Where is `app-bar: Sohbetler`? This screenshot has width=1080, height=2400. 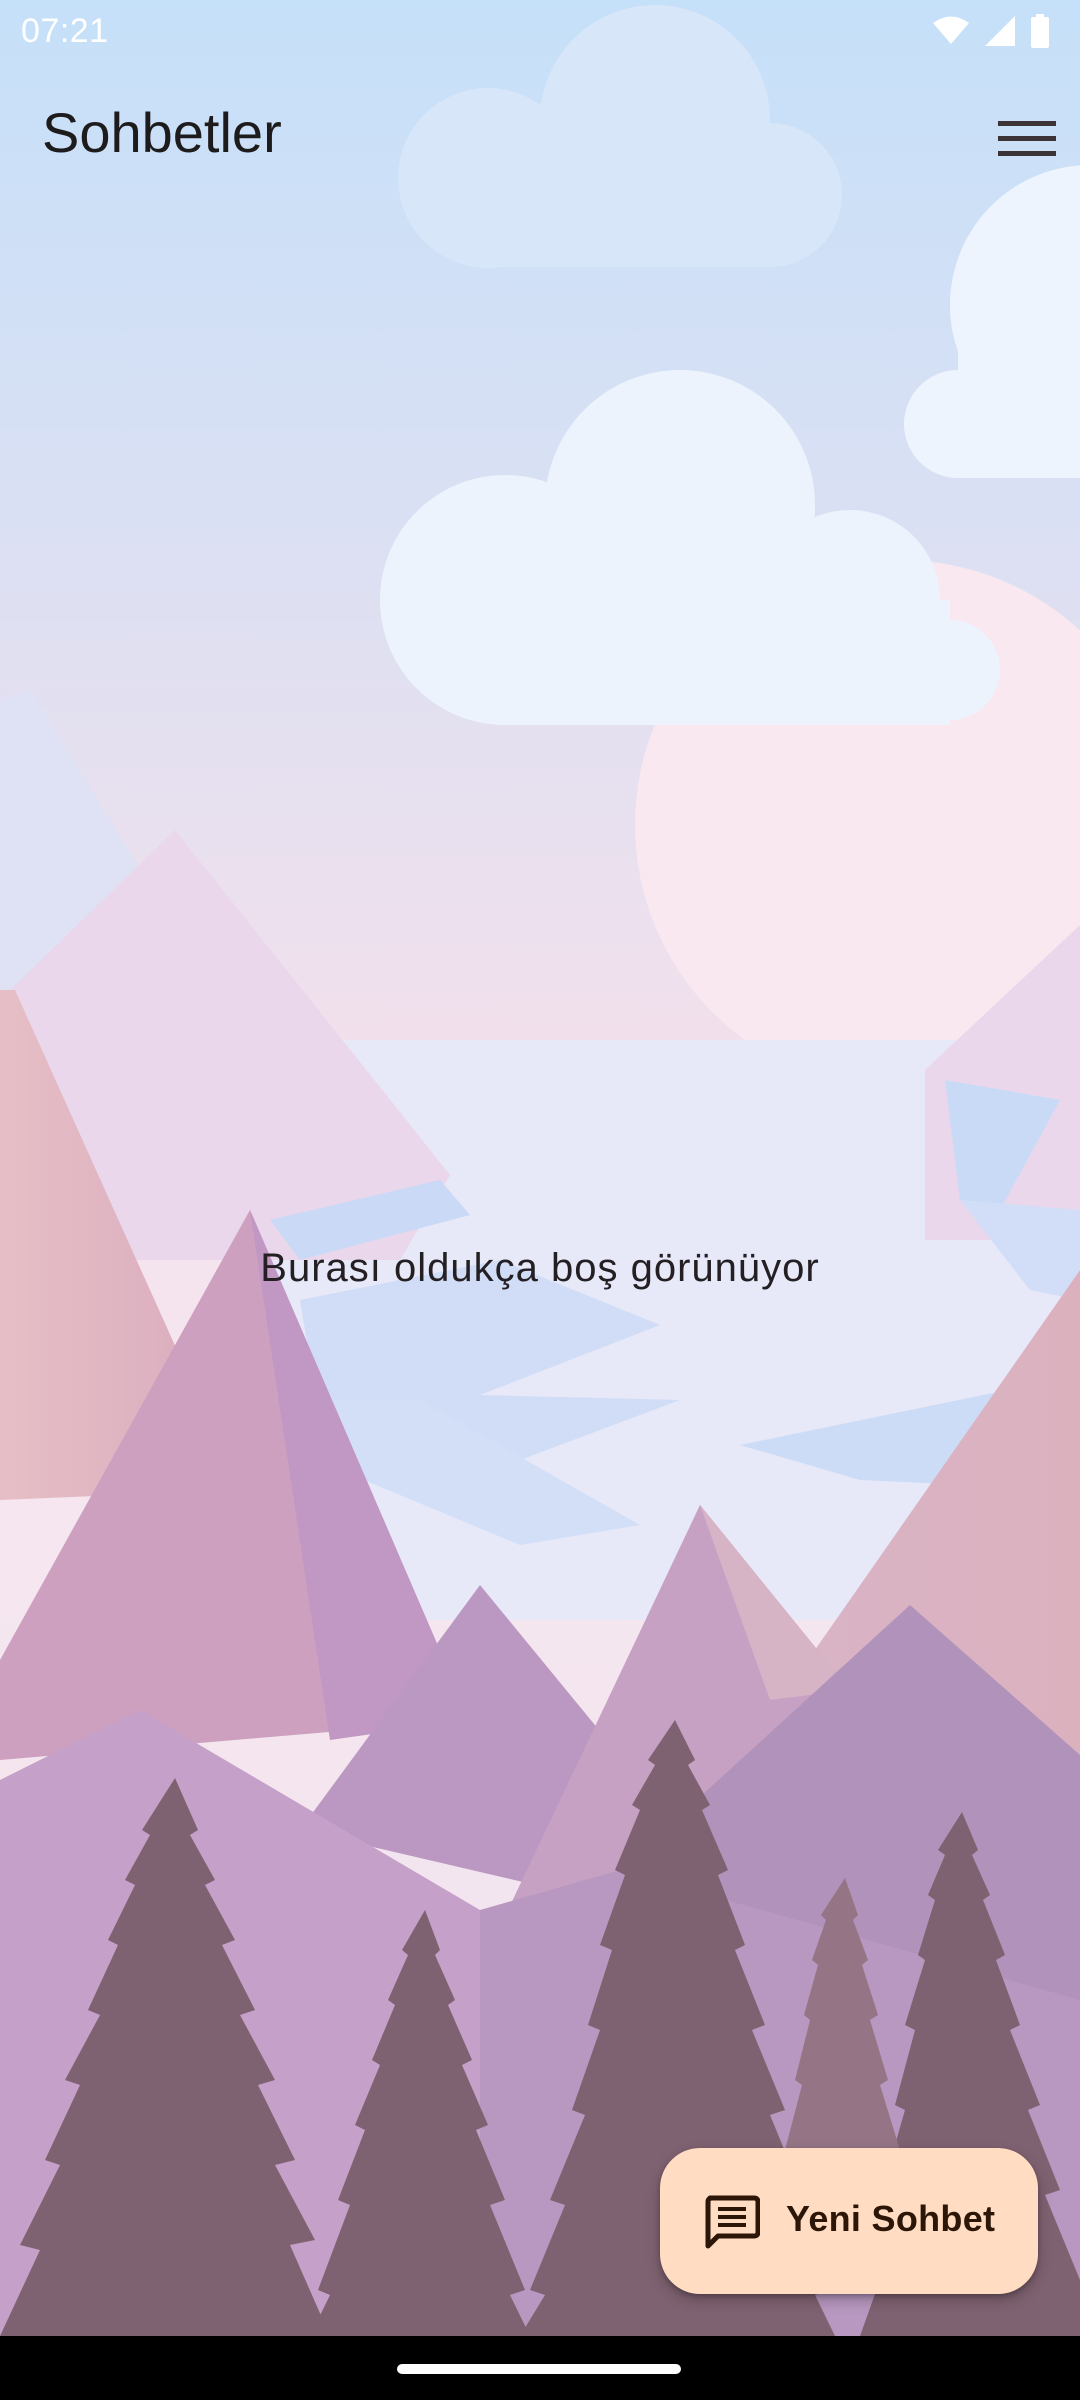
app-bar: Sohbetler is located at coordinates (540, 136).